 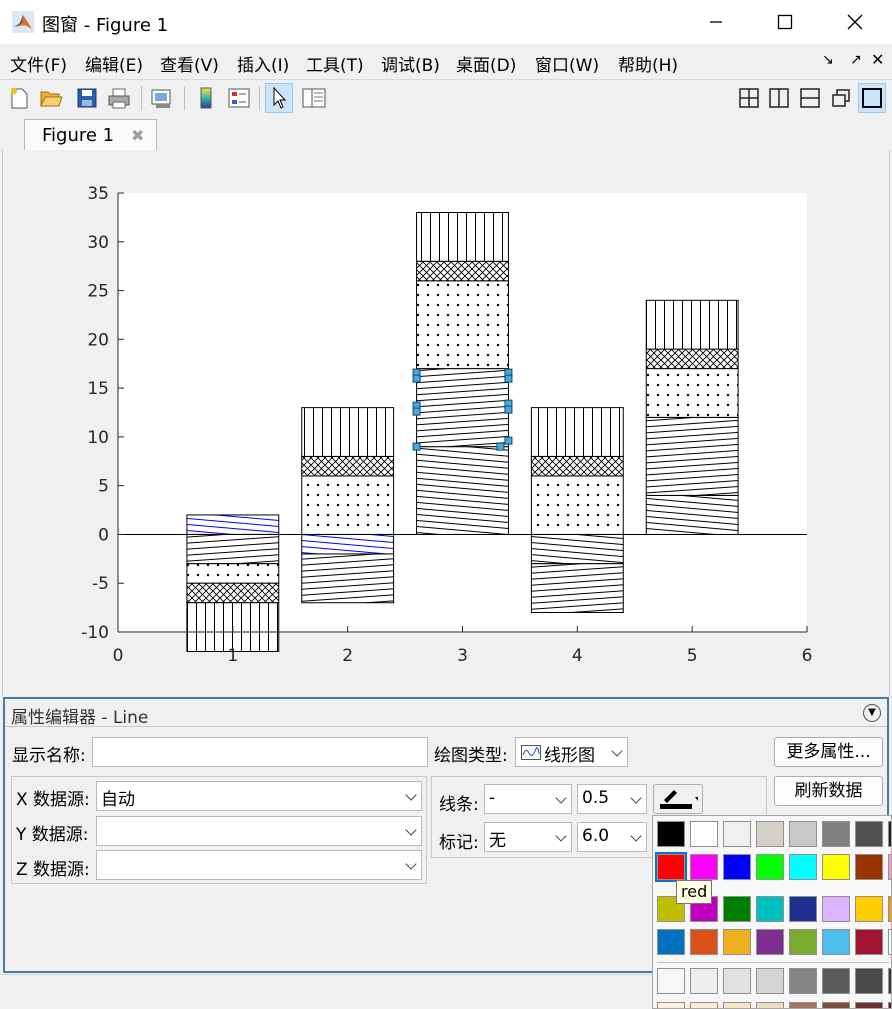 I want to click on refresh-data-button: 刷新数据, so click(x=828, y=791).